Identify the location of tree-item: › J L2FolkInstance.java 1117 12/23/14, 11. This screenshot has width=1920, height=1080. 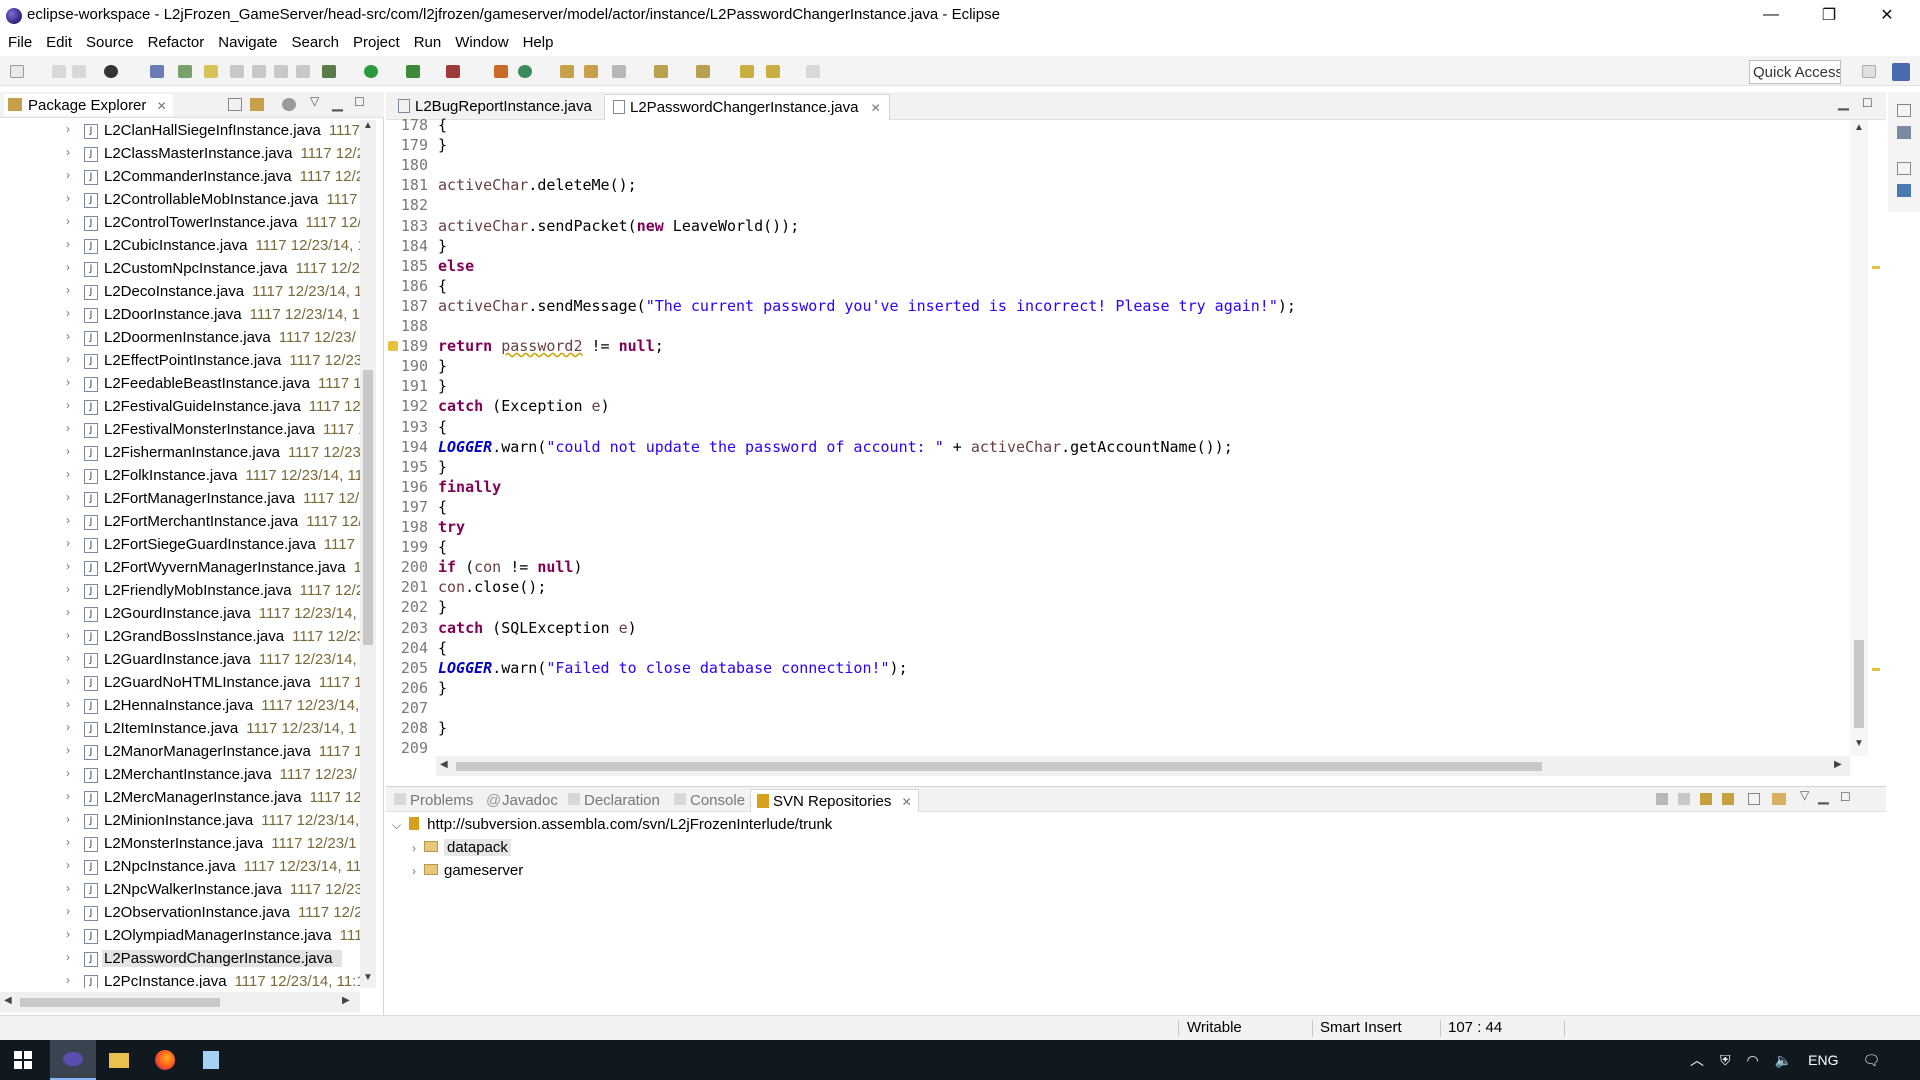
(180, 476).